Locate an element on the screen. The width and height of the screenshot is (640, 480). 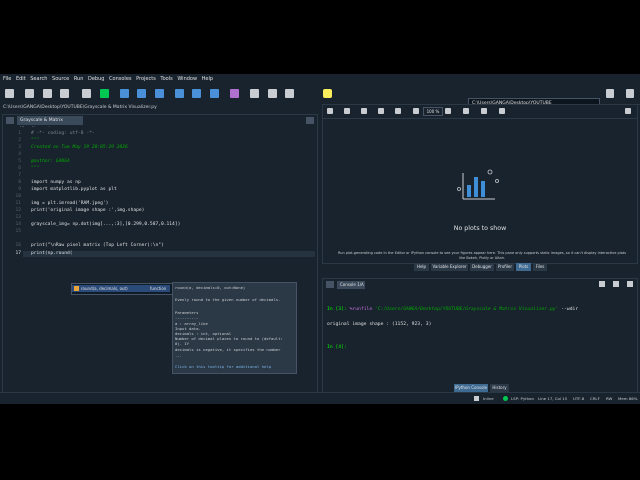
console-output-line: original image shape : (1152, 923, 3) is located at coordinates (379, 324).